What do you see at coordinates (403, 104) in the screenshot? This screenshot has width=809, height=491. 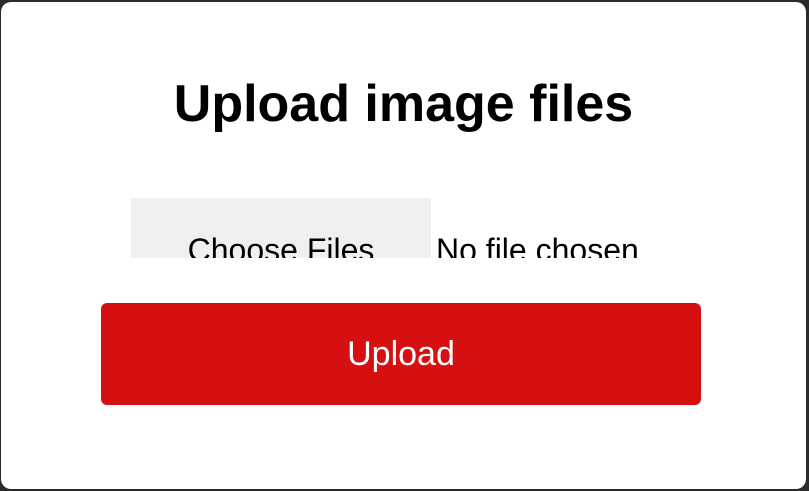 I see `page-title: Upload image files` at bounding box center [403, 104].